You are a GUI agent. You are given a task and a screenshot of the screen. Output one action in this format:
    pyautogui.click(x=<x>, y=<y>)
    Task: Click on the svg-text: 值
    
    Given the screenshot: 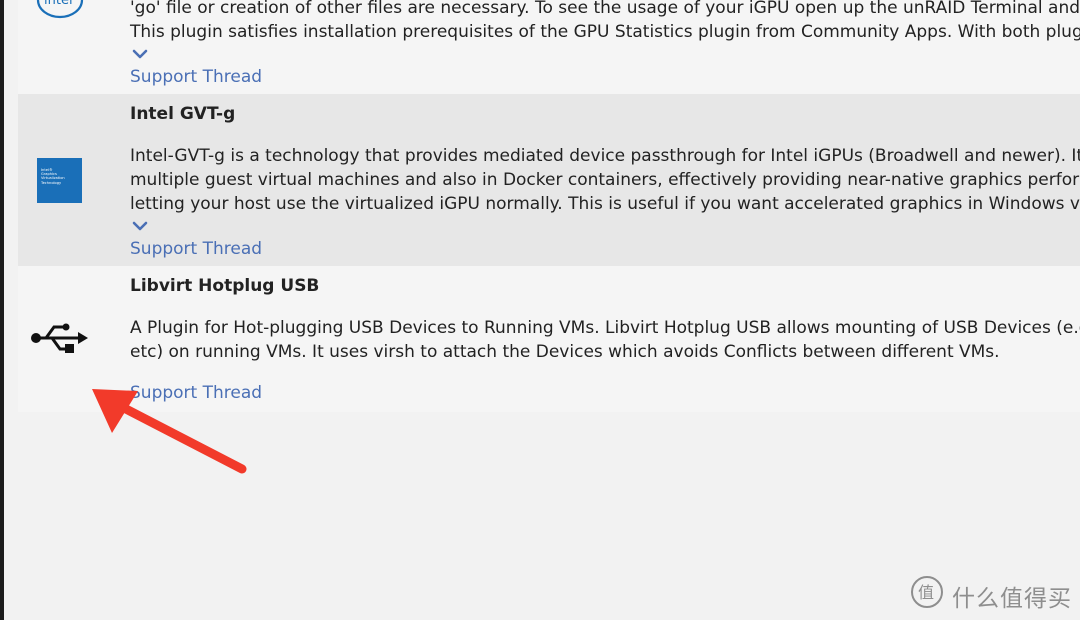 What is the action you would take?
    pyautogui.click(x=926, y=592)
    